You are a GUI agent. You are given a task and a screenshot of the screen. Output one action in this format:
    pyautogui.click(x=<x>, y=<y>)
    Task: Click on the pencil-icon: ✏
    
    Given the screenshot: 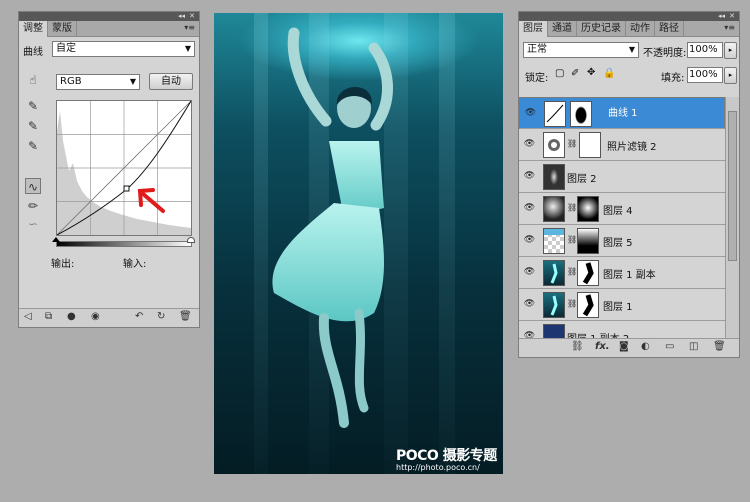 What is the action you would take?
    pyautogui.click(x=33, y=206)
    